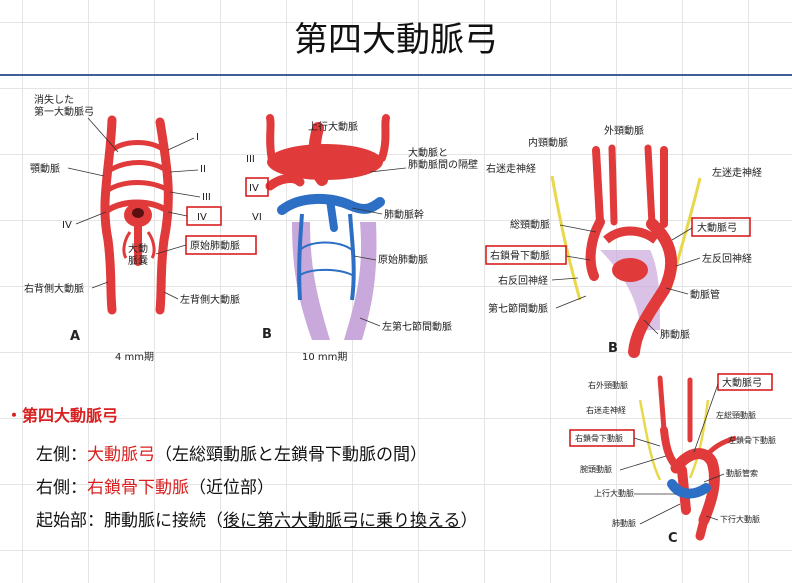 This screenshot has height=583, width=792. I want to click on label-external-carotid: 外頸動脈, so click(624, 130).